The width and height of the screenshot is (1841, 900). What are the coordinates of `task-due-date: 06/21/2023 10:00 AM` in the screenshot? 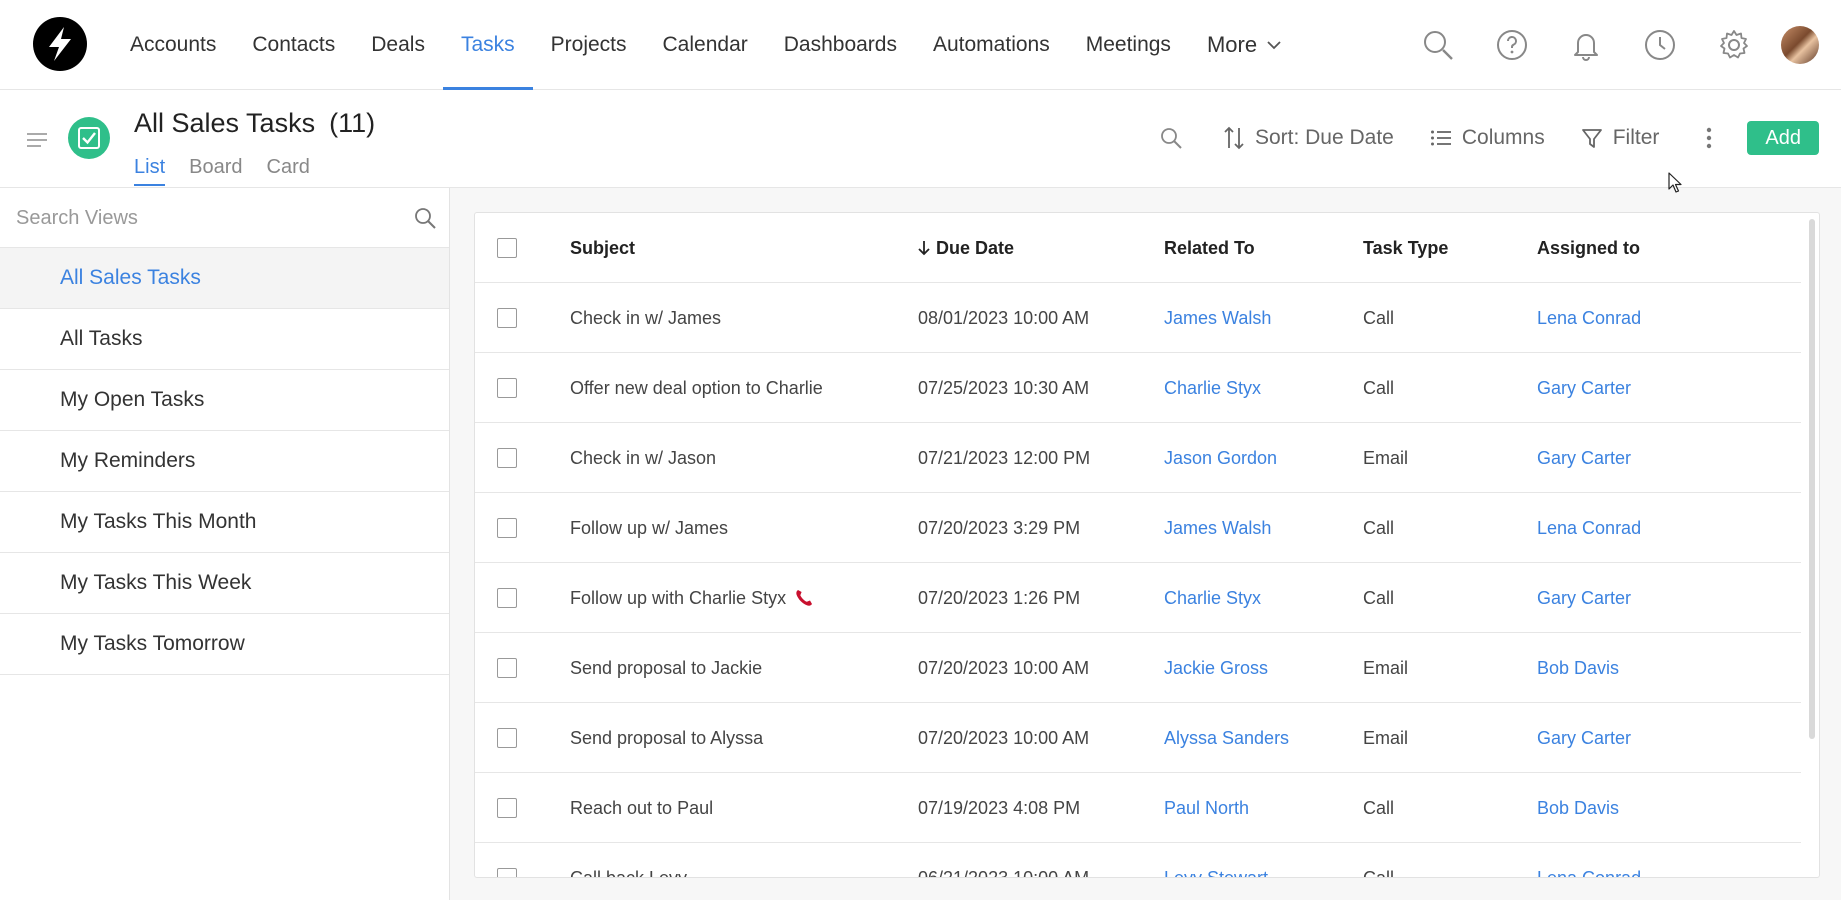 It's located at (1004, 872).